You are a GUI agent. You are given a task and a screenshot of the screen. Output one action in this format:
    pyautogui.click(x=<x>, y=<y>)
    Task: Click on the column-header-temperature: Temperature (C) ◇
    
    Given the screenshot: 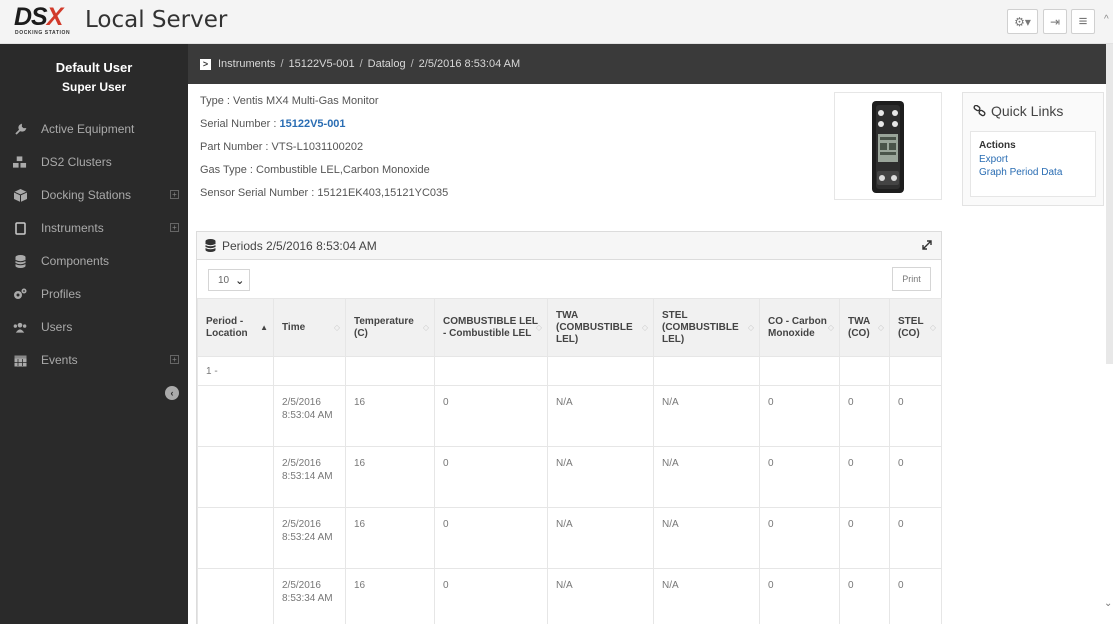 What is the action you would take?
    pyautogui.click(x=390, y=327)
    